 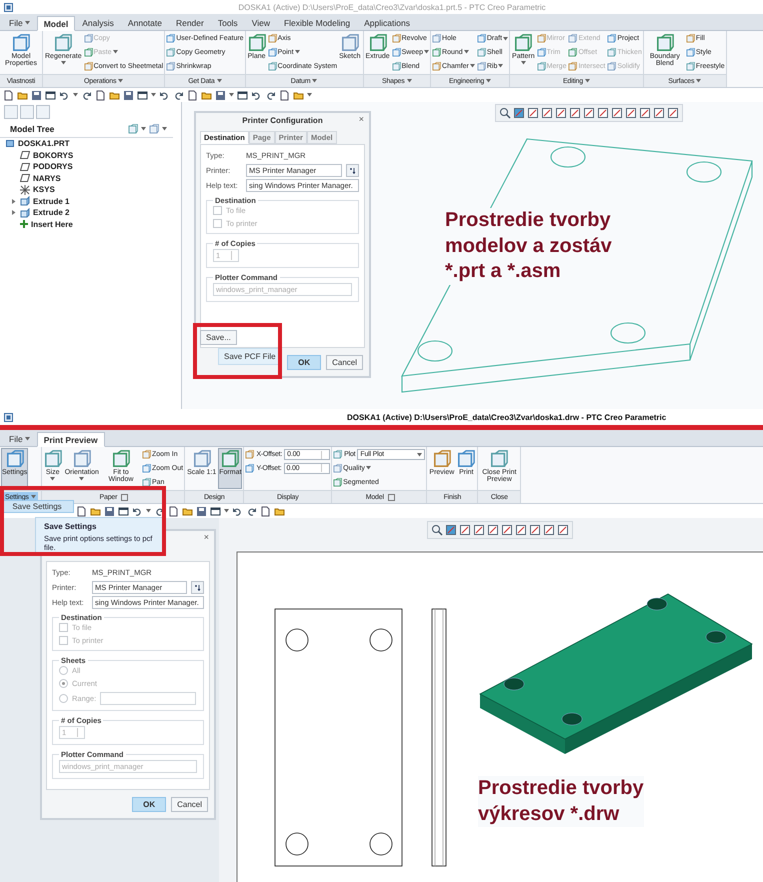 I want to click on ribbon-tab: Model, so click(x=56, y=23).